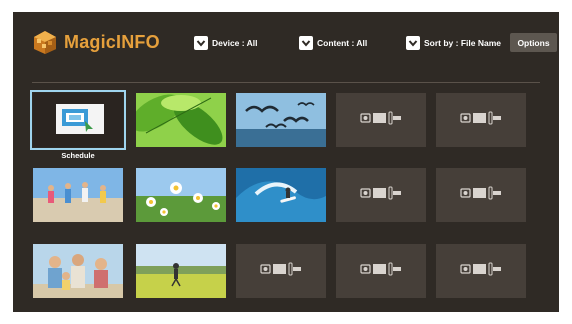 This screenshot has height=324, width=572. I want to click on sort-filter: Sort by : File Name, so click(453, 43).